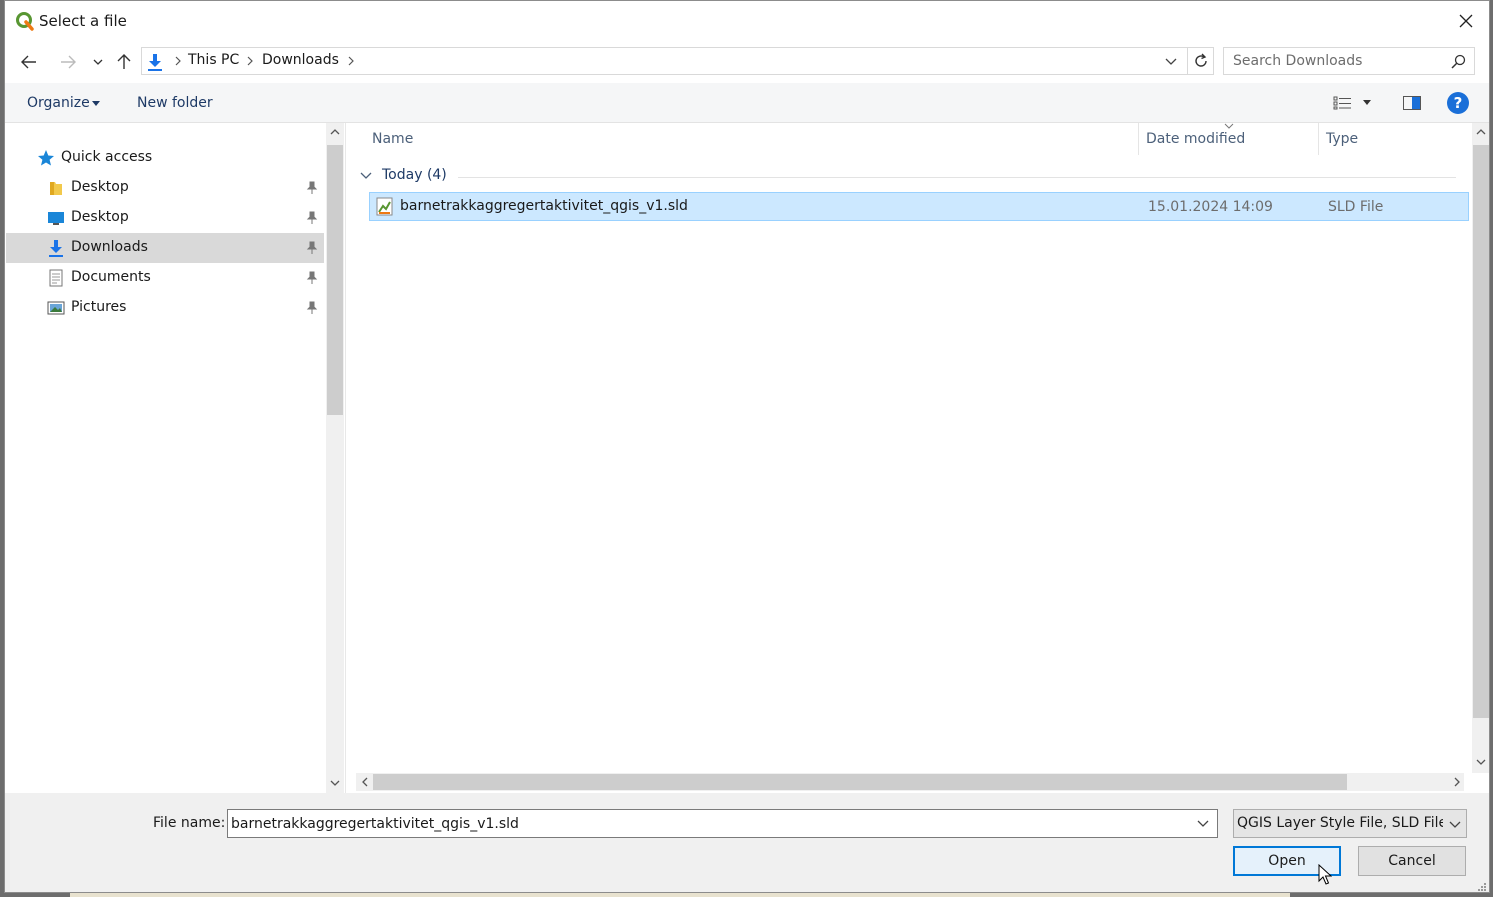 This screenshot has height=897, width=1493. I want to click on forward-button, so click(68, 62).